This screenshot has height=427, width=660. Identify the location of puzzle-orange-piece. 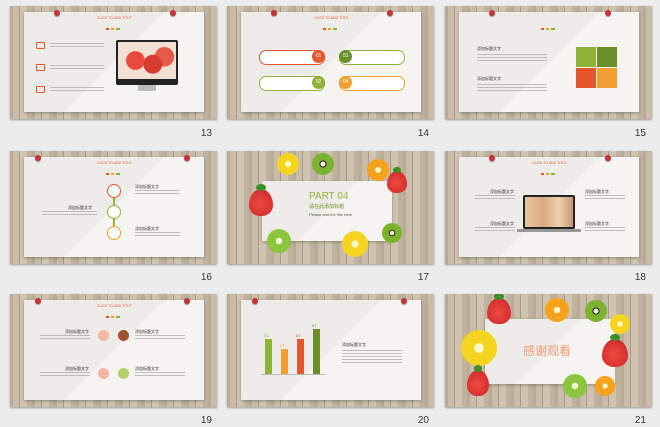
(607, 78).